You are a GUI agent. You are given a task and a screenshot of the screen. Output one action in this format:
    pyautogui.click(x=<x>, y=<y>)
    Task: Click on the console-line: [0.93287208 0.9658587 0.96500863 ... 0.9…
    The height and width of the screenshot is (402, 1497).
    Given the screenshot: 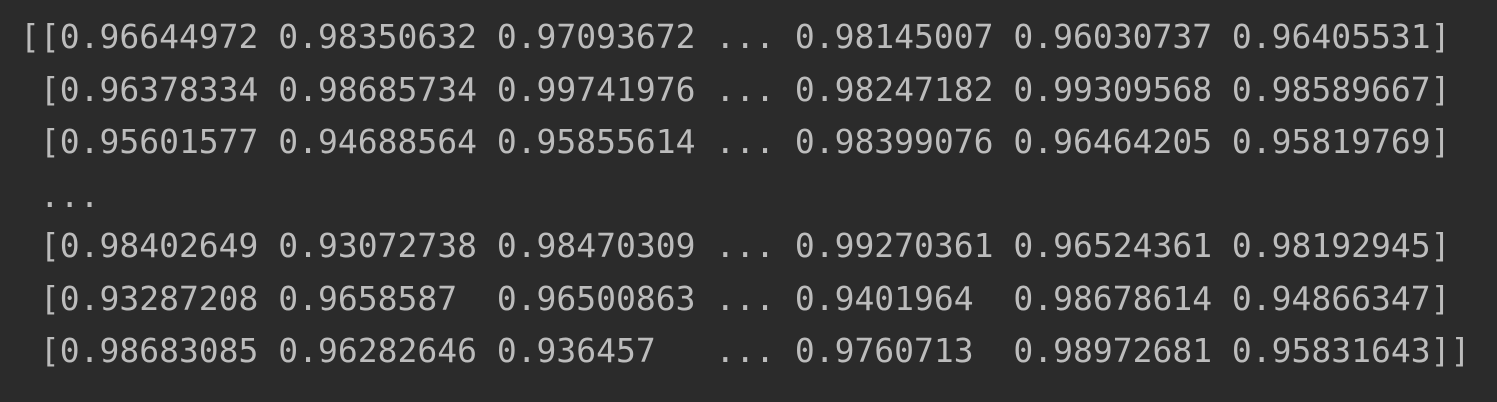 What is the action you would take?
    pyautogui.click(x=735, y=298)
    